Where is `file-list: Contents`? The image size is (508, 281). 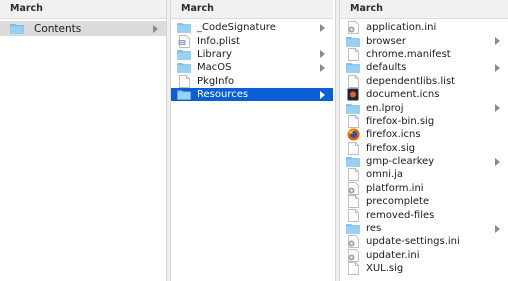
file-list: Contents is located at coordinates (83, 27).